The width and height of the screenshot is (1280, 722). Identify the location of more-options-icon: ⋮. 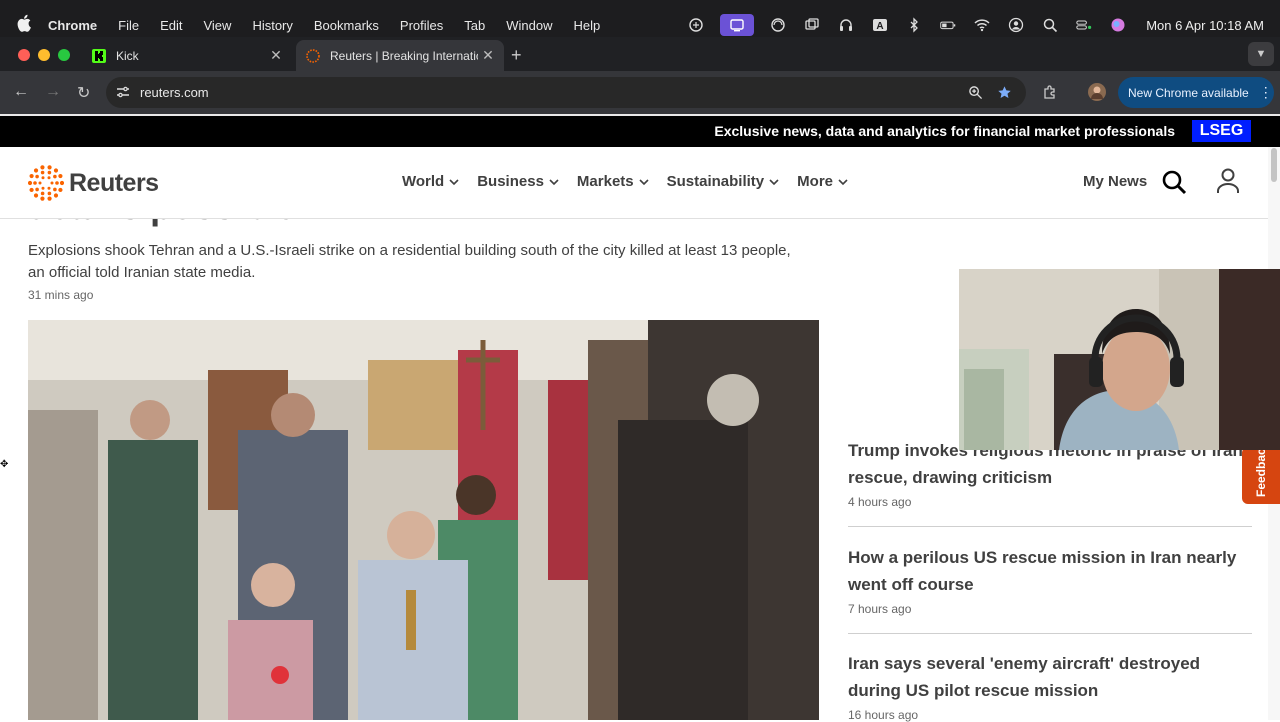
(1266, 92).